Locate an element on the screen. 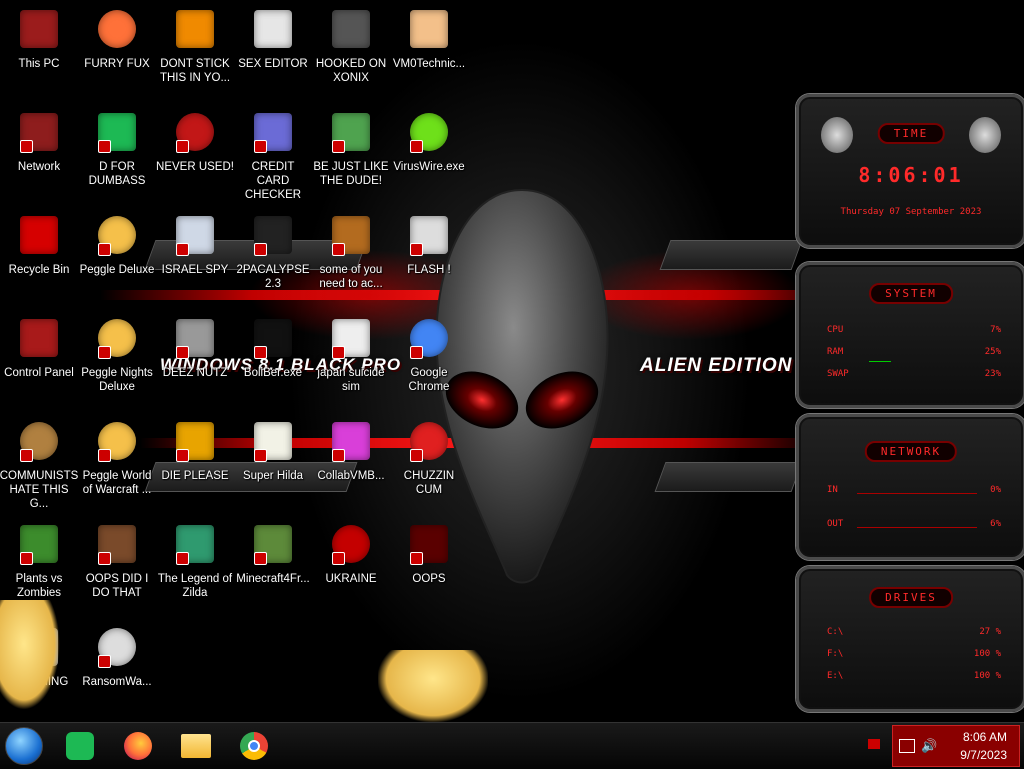 The height and width of the screenshot is (769, 1024). desktop-icon: D FOR DUMBASS is located at coordinates (117, 148).